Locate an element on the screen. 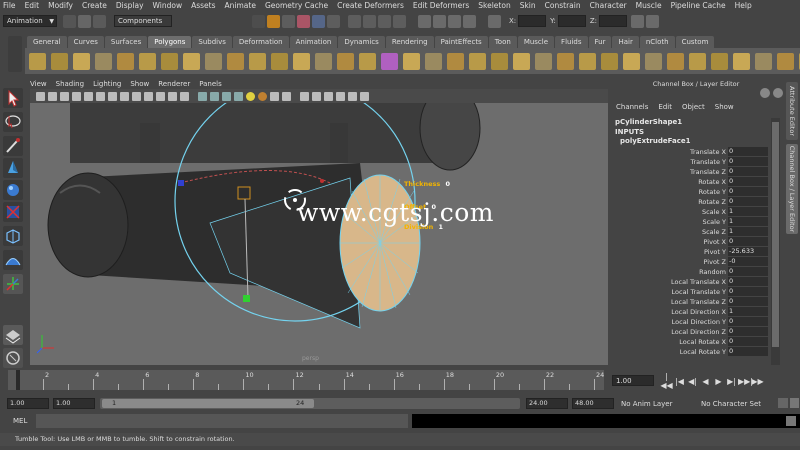  channel-box-object-name: pCylinderShape1 is located at coordinates (691, 123).